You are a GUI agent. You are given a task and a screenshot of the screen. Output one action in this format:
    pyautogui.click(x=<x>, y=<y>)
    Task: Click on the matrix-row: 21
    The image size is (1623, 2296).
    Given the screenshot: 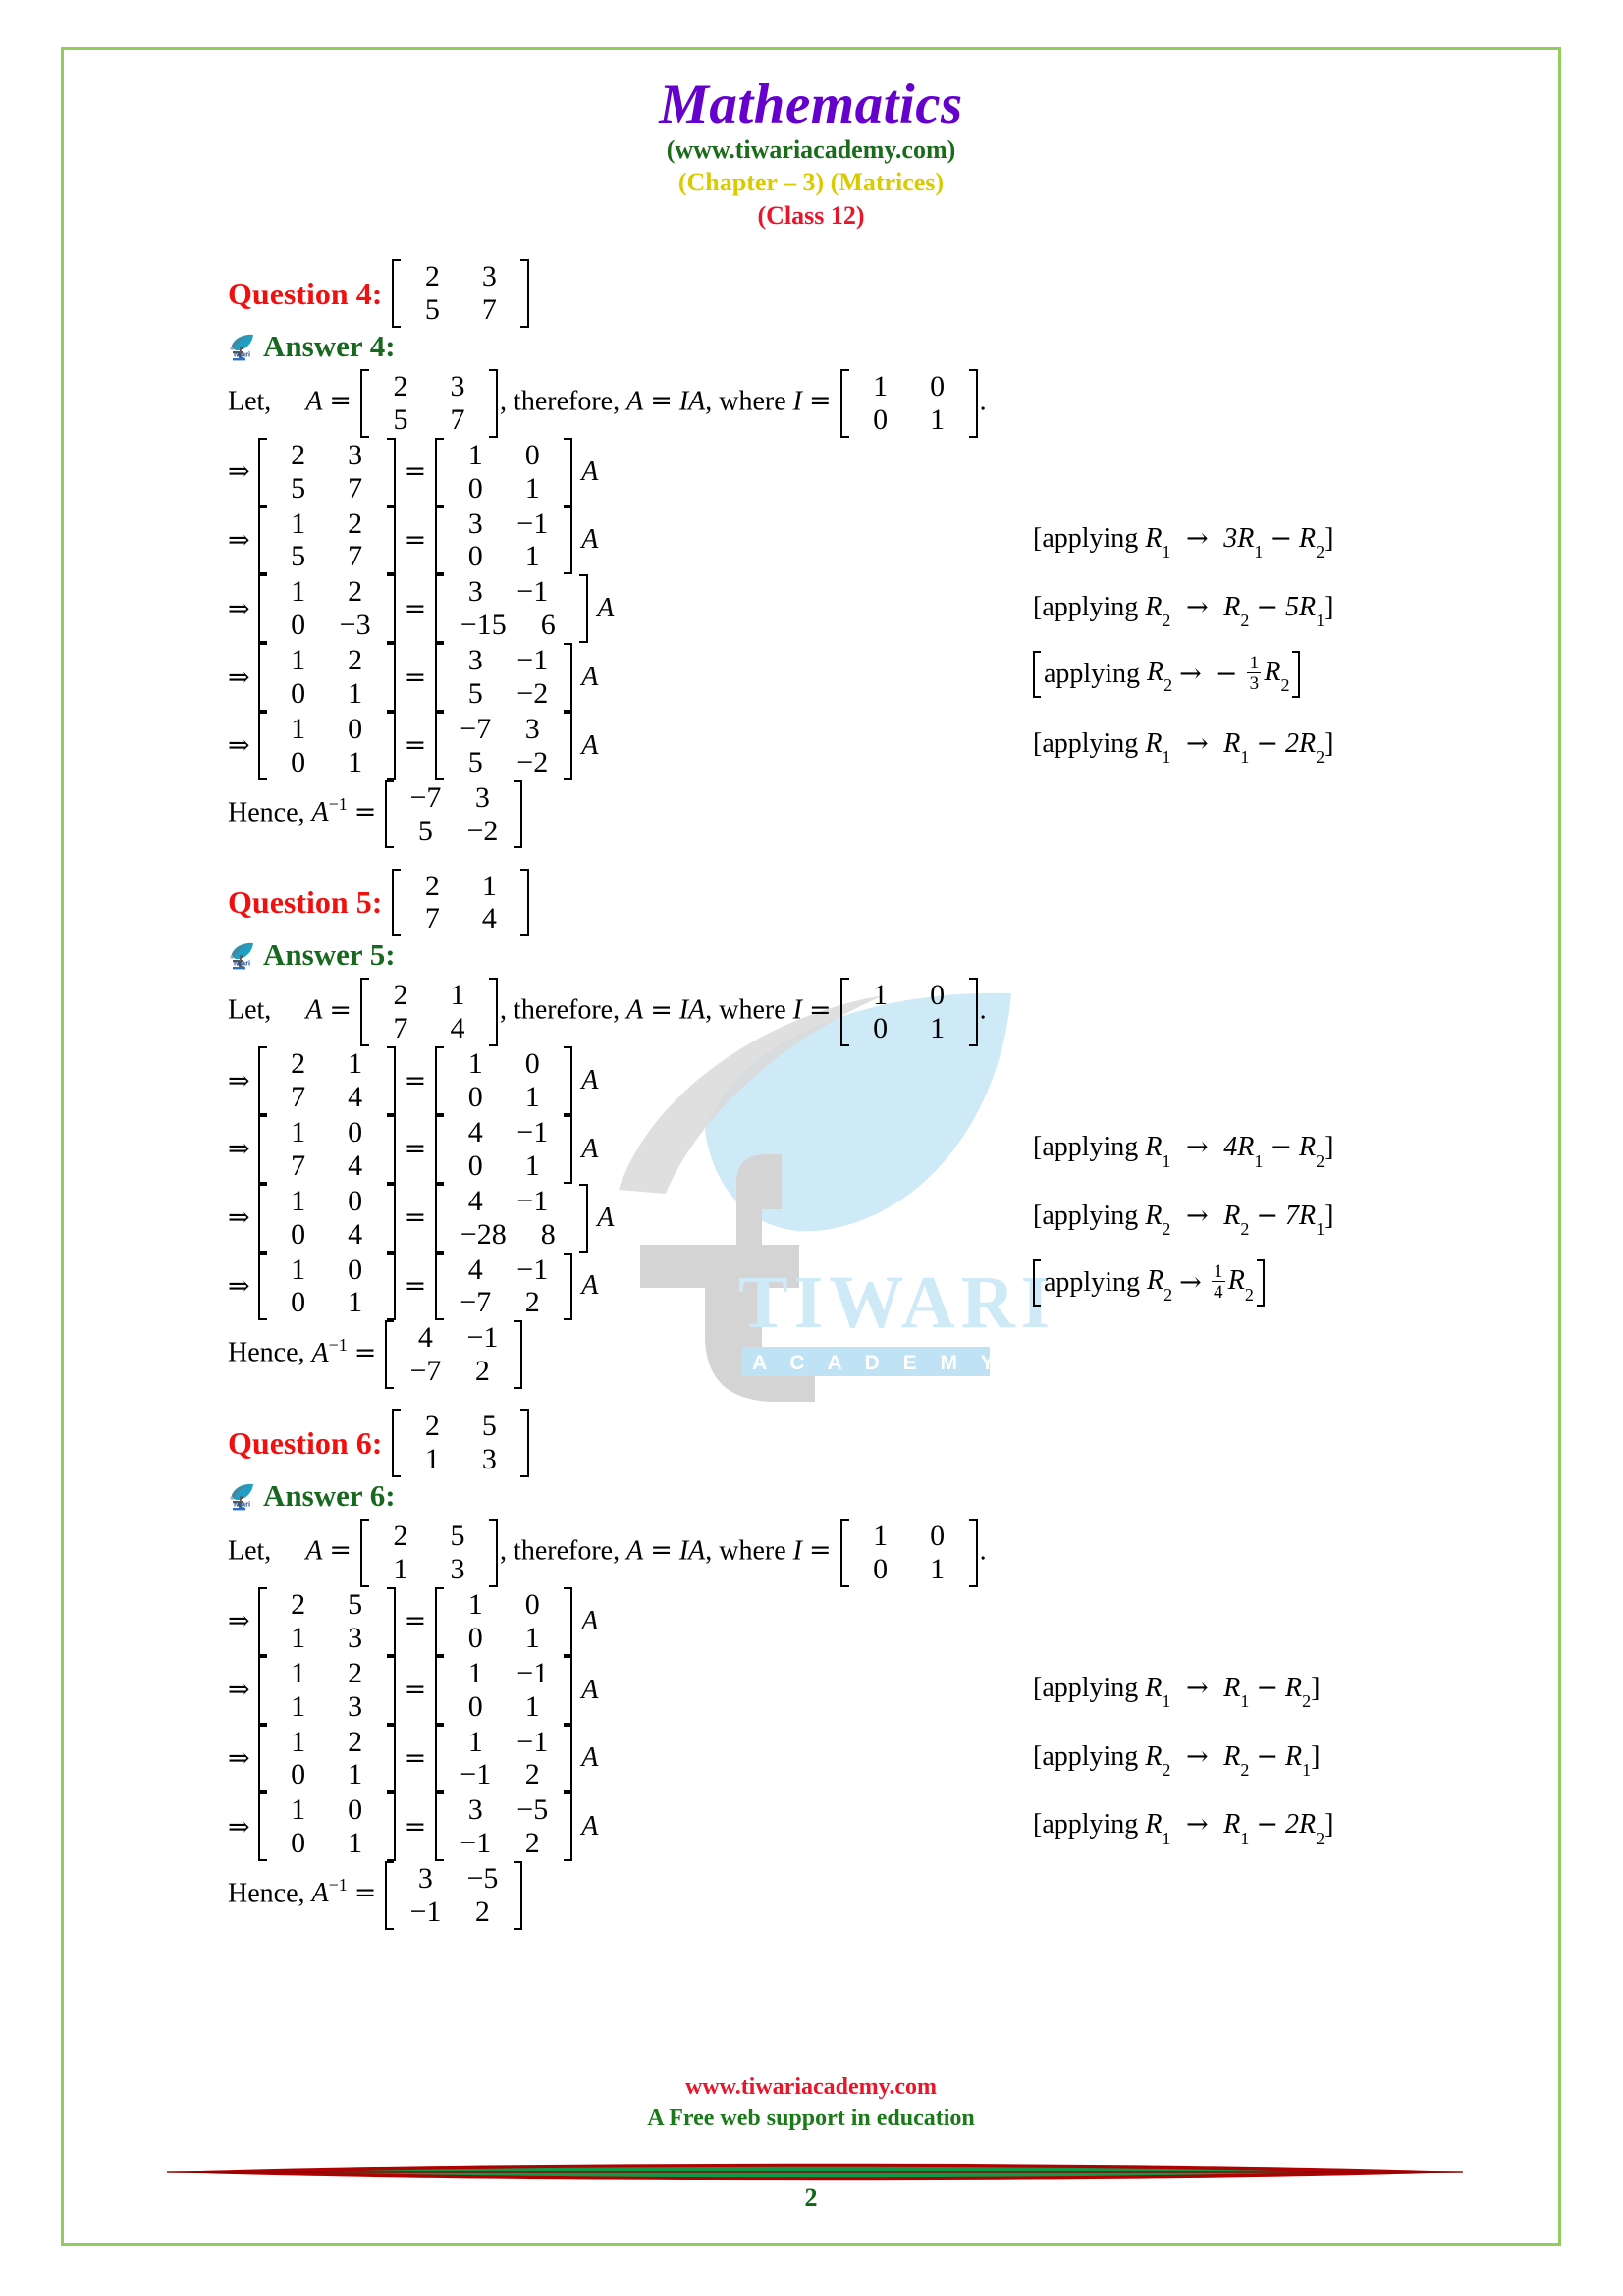 What is the action you would take?
    pyautogui.click(x=429, y=996)
    